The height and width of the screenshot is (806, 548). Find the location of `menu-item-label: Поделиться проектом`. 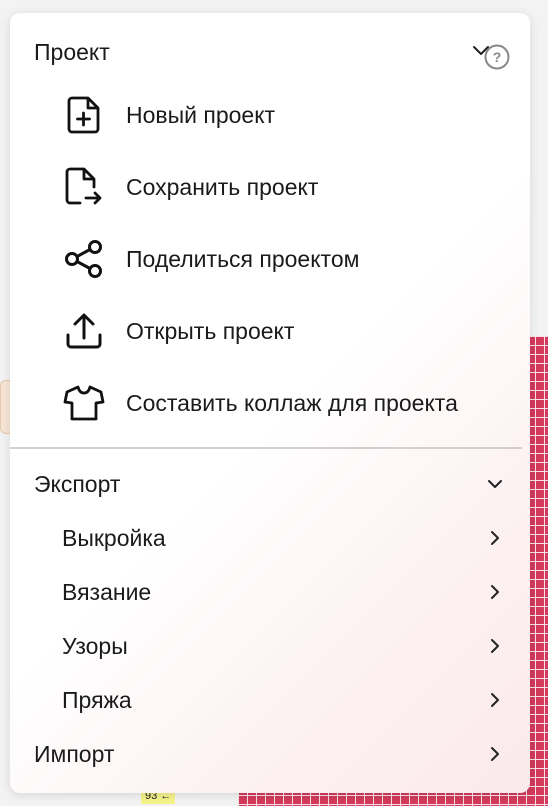

menu-item-label: Поделиться проектом is located at coordinates (243, 258).